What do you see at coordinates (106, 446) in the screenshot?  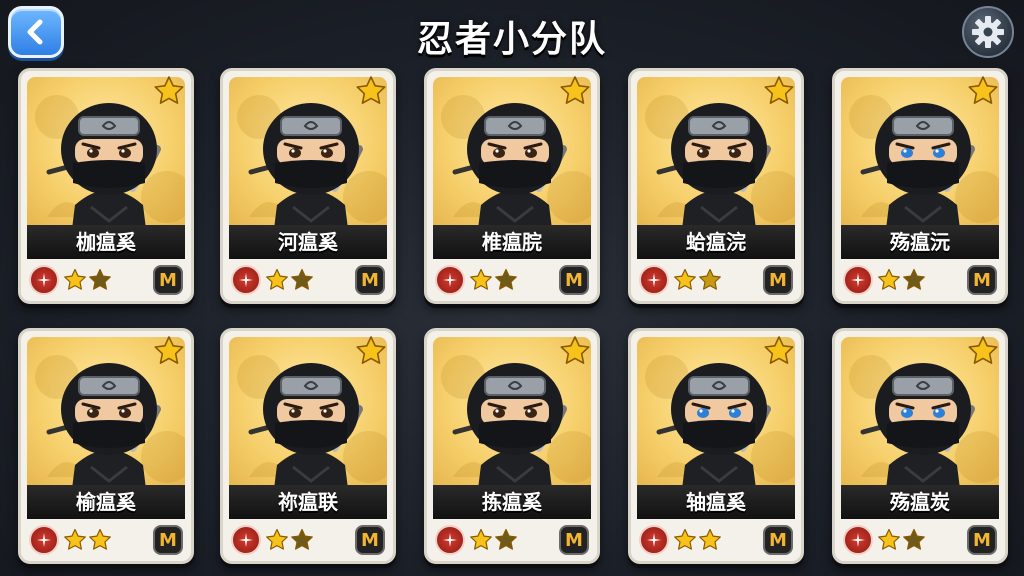 I see `ninja-card: 榆瘟奚 M` at bounding box center [106, 446].